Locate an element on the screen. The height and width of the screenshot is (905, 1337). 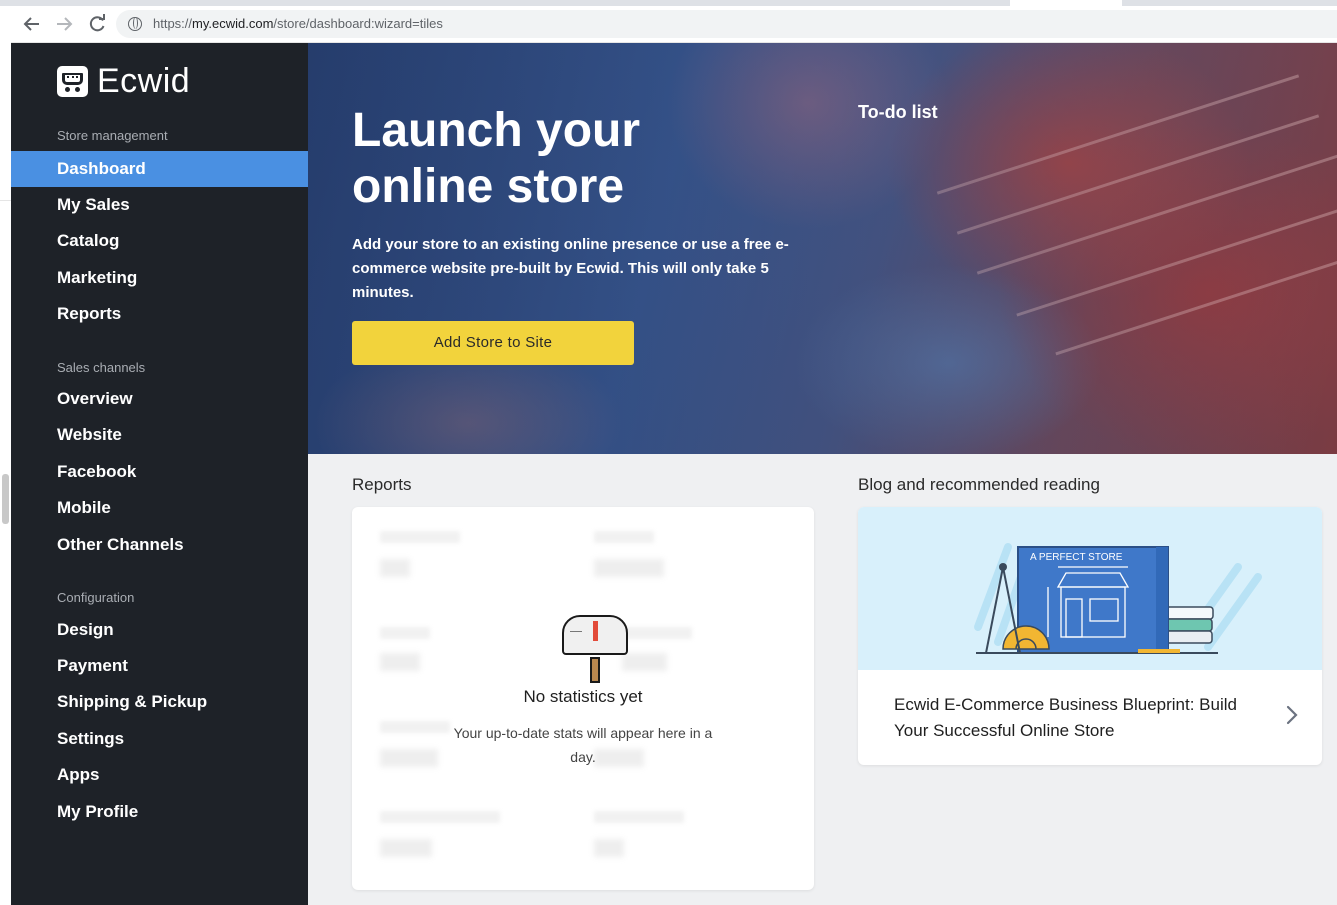
ecwid-logo: Ecwid is located at coordinates (123, 81).